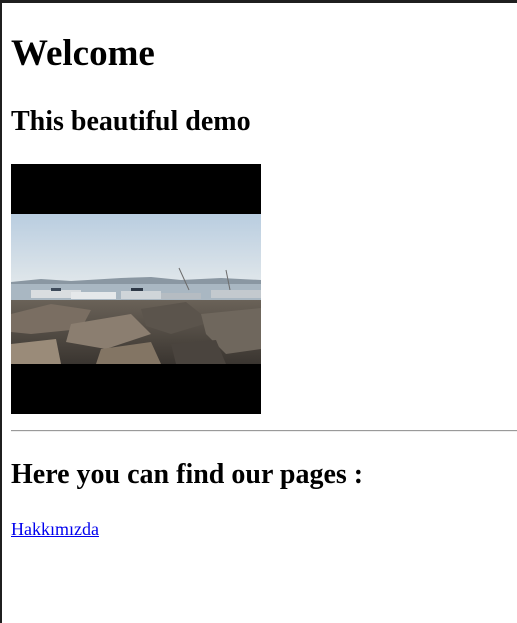 The height and width of the screenshot is (623, 517). I want to click on pages-heading: Here you can find our pages :, so click(187, 474).